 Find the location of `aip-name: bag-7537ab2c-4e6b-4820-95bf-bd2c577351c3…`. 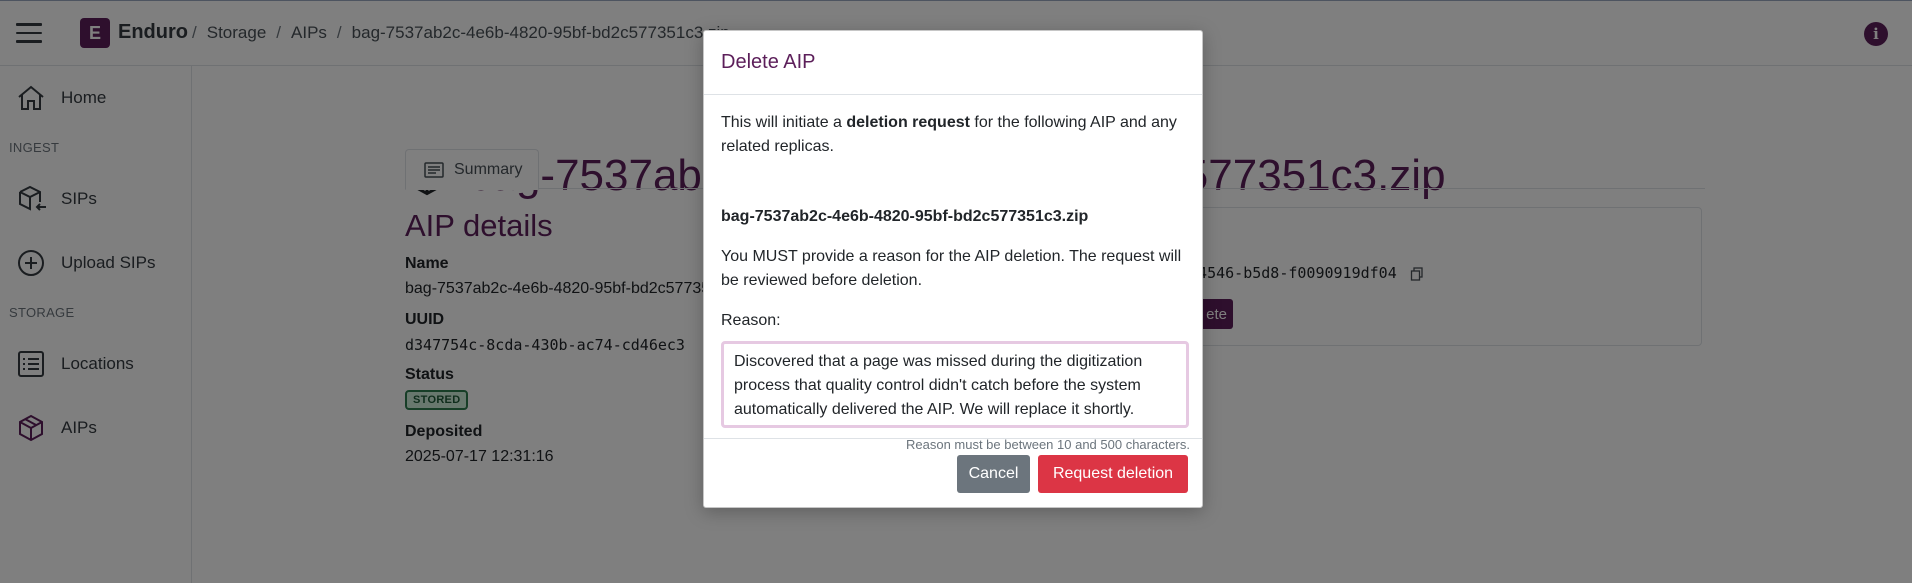

aip-name: bag-7537ab2c-4e6b-4820-95bf-bd2c577351c3… is located at coordinates (905, 216).